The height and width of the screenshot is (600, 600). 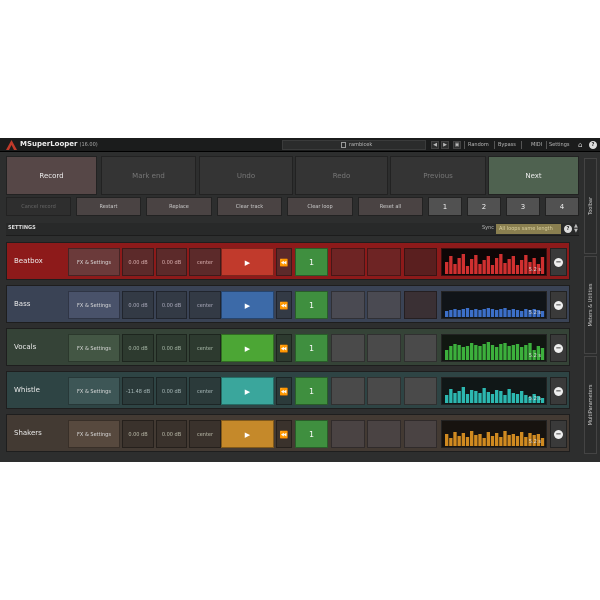 What do you see at coordinates (562, 206) in the screenshot?
I see `loop-4-button: 4` at bounding box center [562, 206].